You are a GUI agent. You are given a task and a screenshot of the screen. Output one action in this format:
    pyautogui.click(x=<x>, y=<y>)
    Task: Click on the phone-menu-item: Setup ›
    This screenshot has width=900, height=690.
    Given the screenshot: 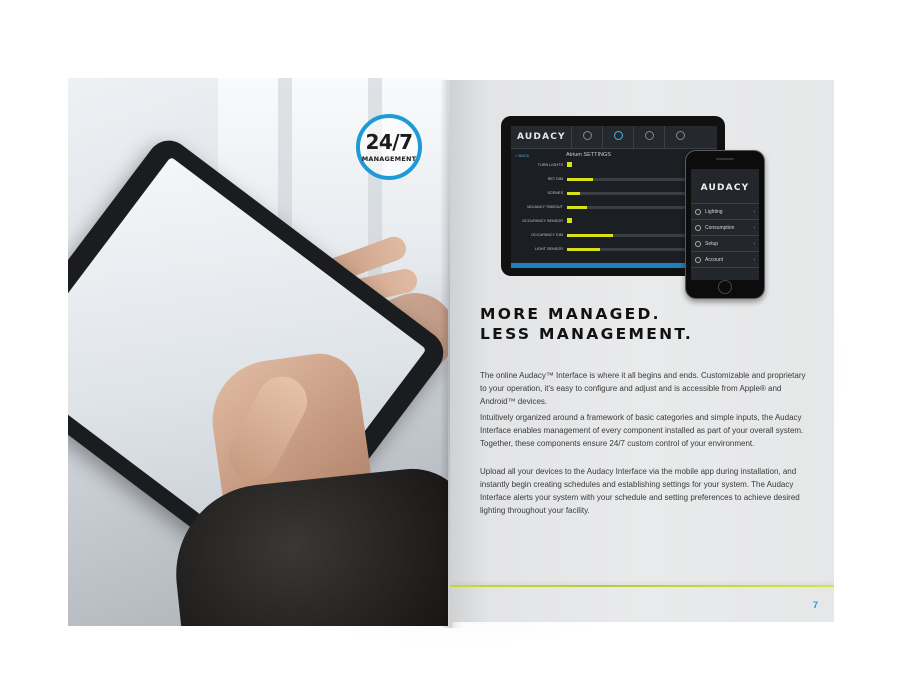 What is the action you would take?
    pyautogui.click(x=725, y=244)
    